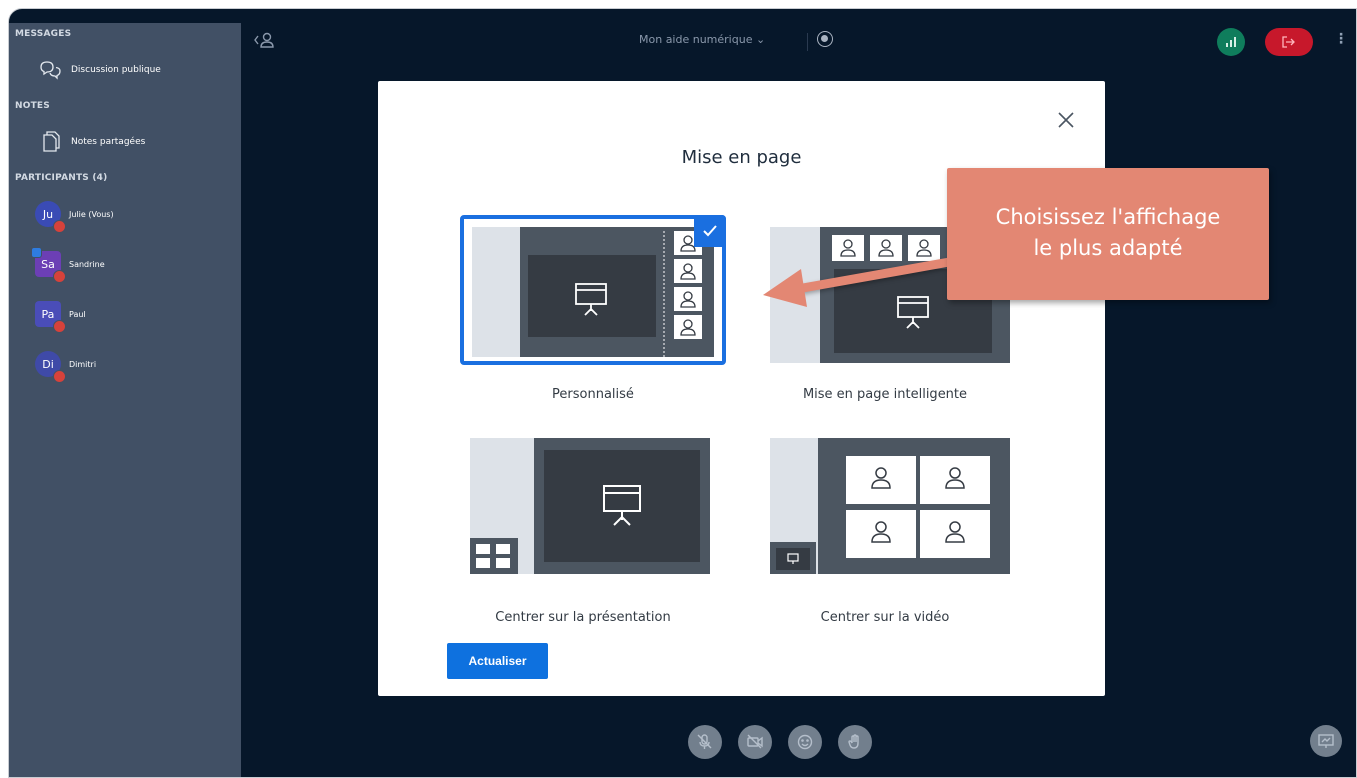  What do you see at coordinates (50, 142) in the screenshot?
I see `notes-icon` at bounding box center [50, 142].